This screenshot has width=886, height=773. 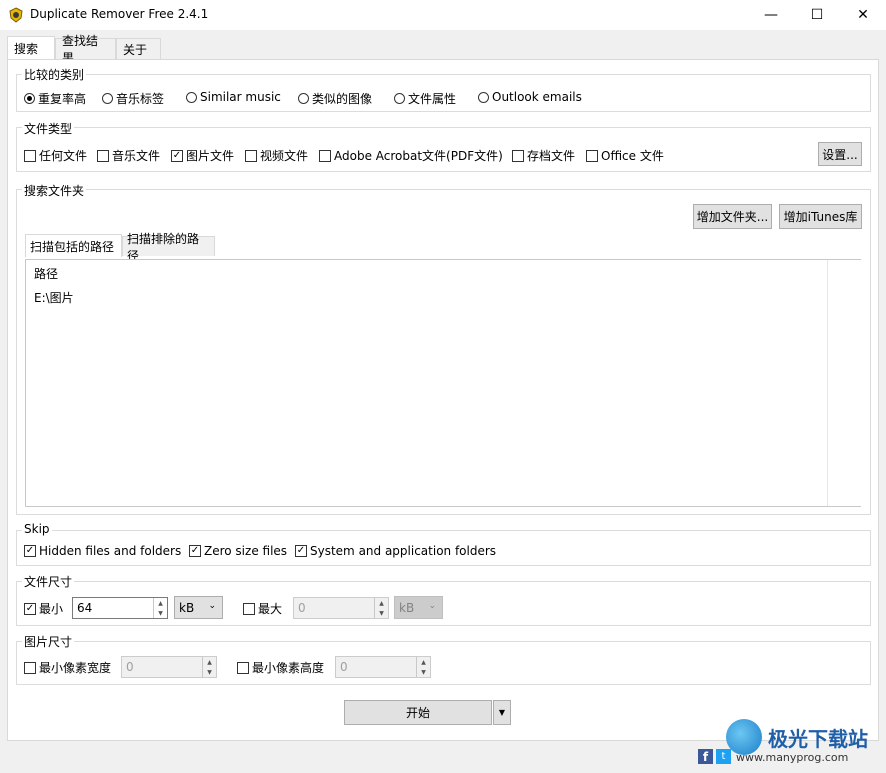 I want to click on tab-about: 关于, so click(x=138, y=48).